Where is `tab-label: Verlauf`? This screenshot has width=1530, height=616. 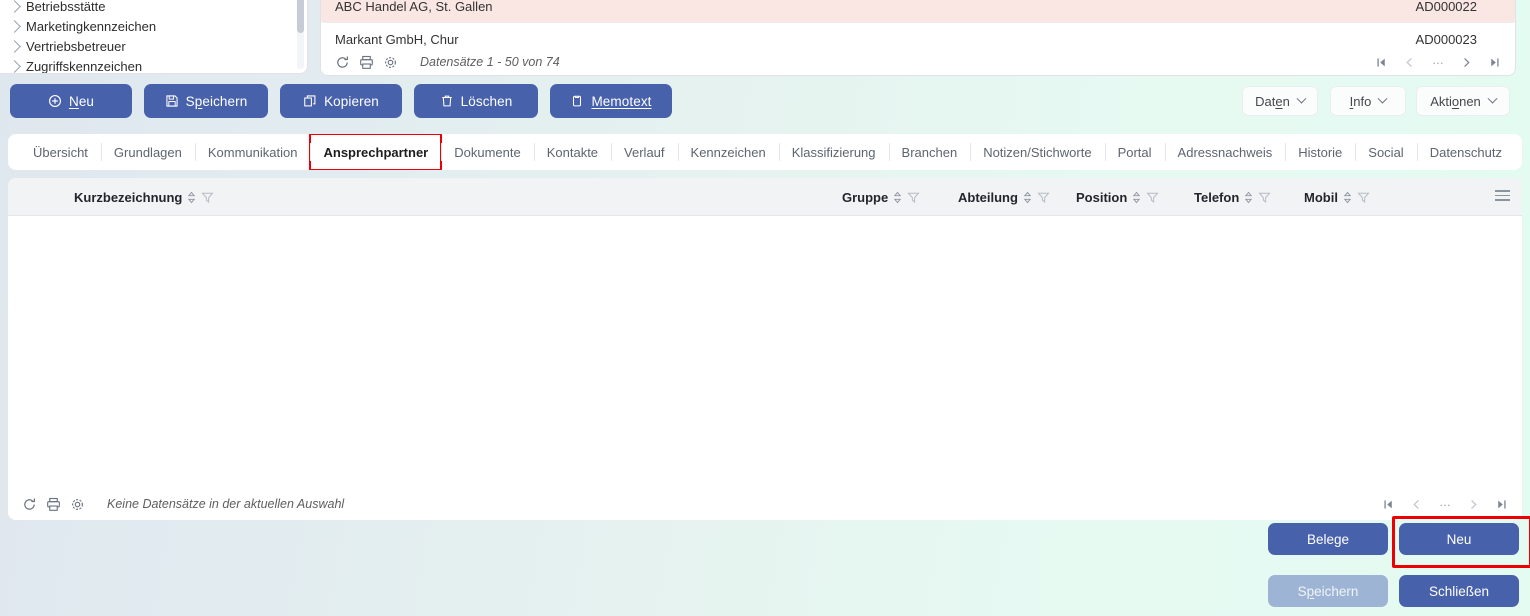
tab-label: Verlauf is located at coordinates (644, 152).